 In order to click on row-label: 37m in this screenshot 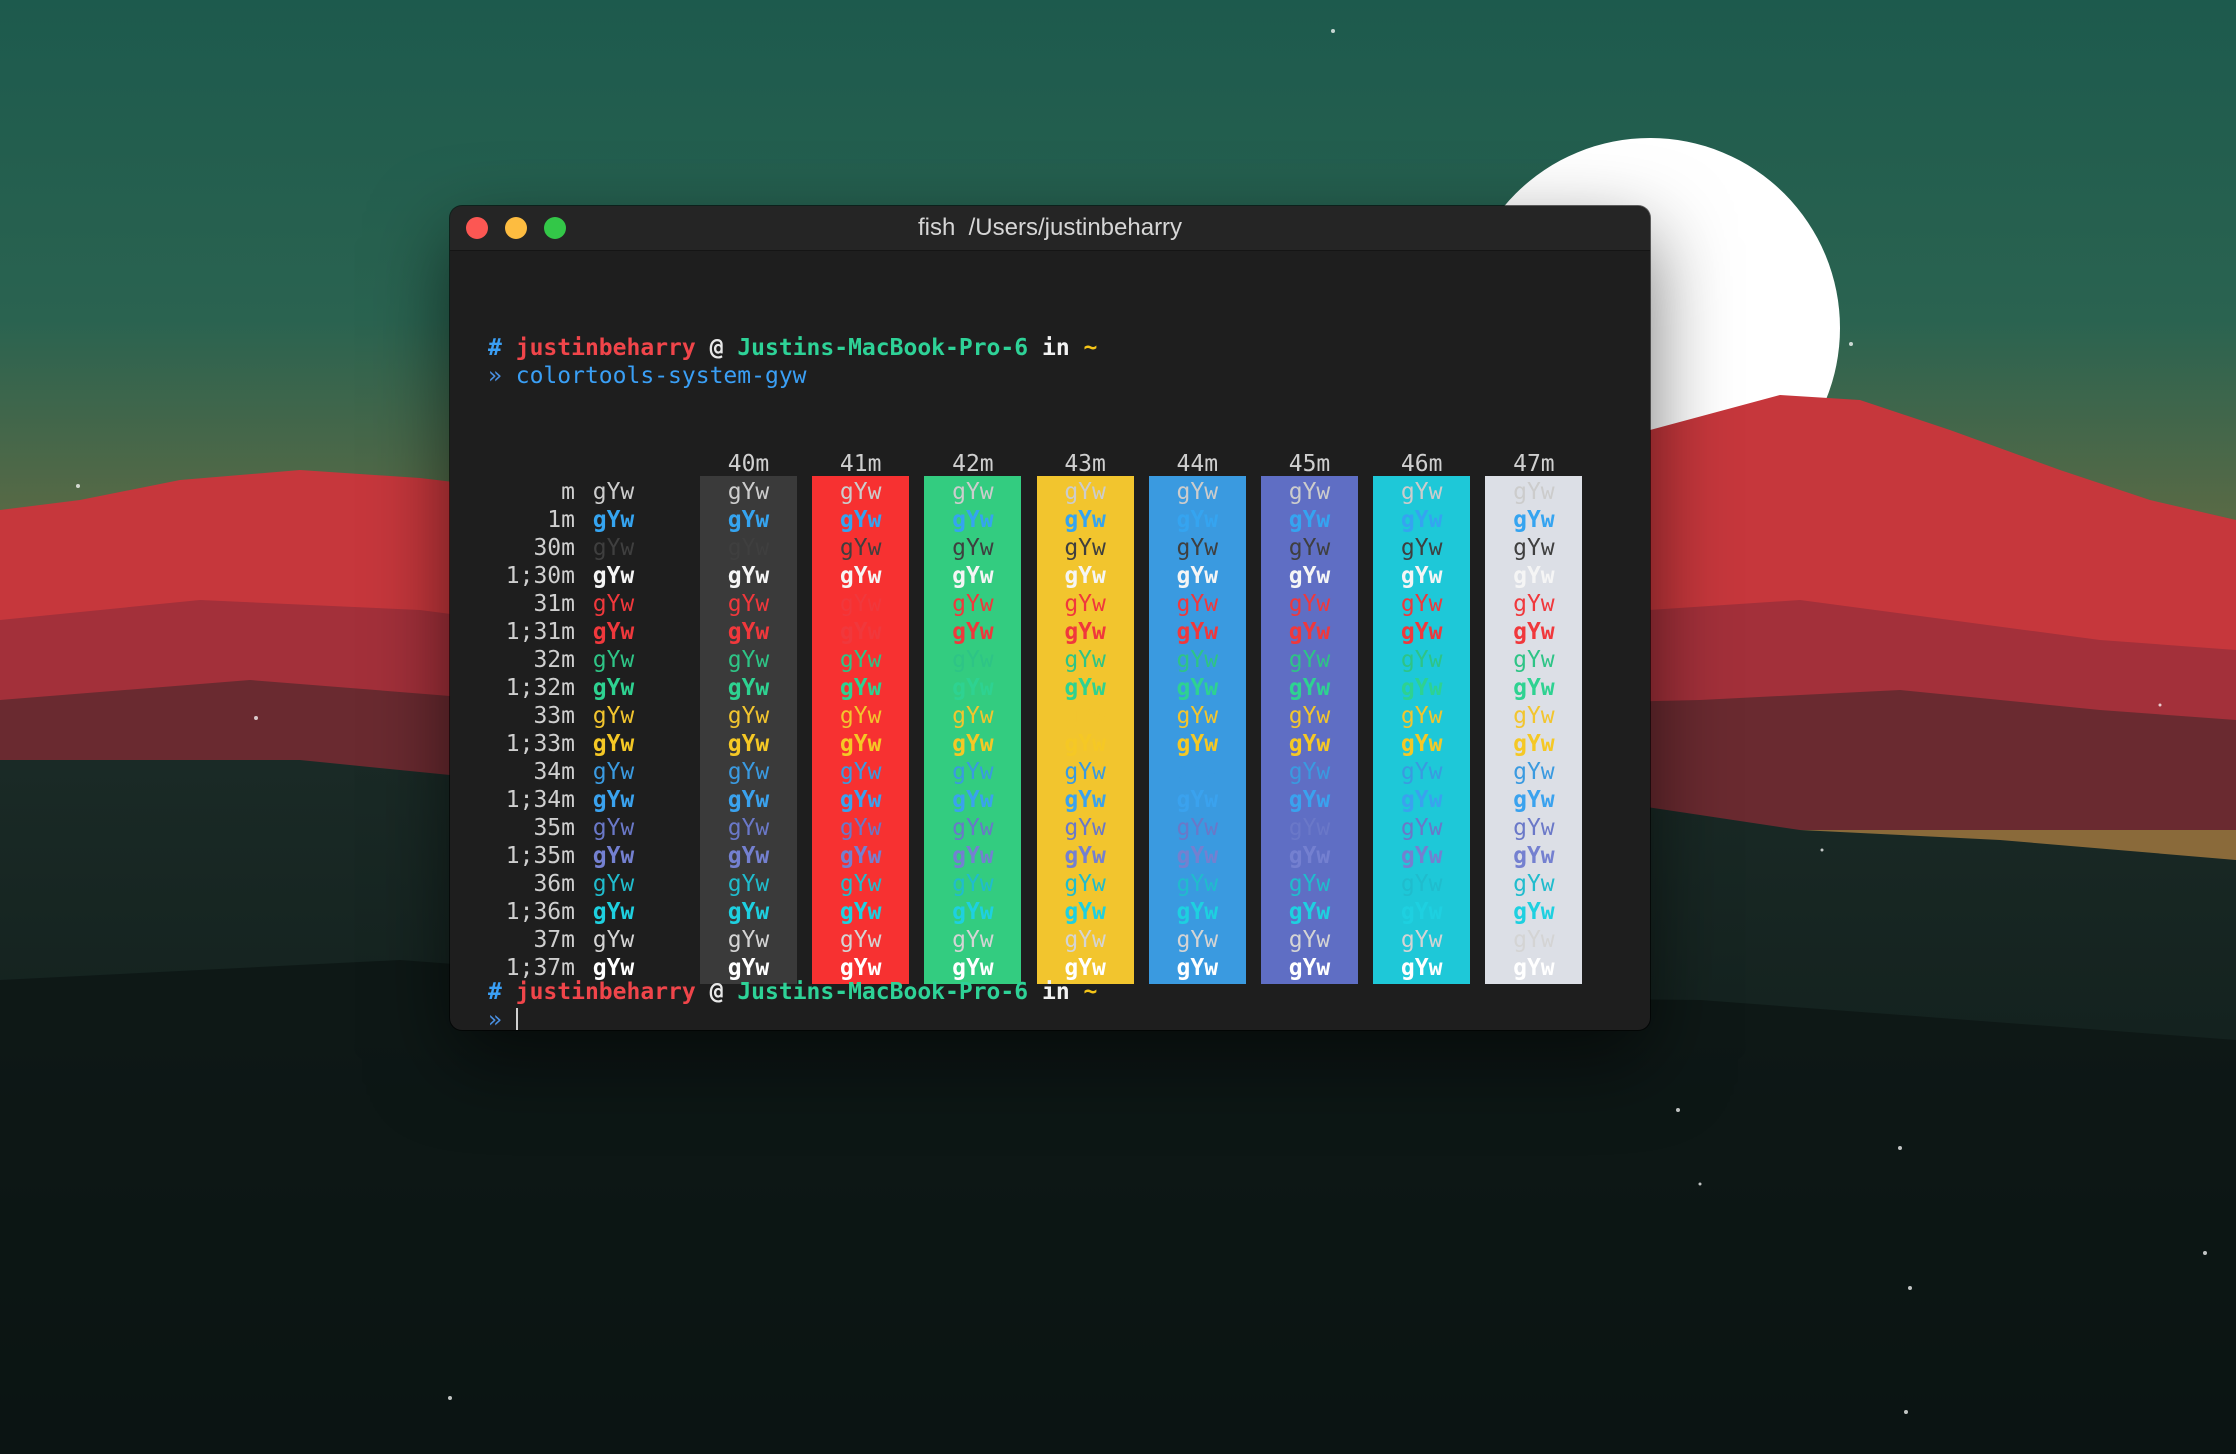, I will do `click(554, 940)`.